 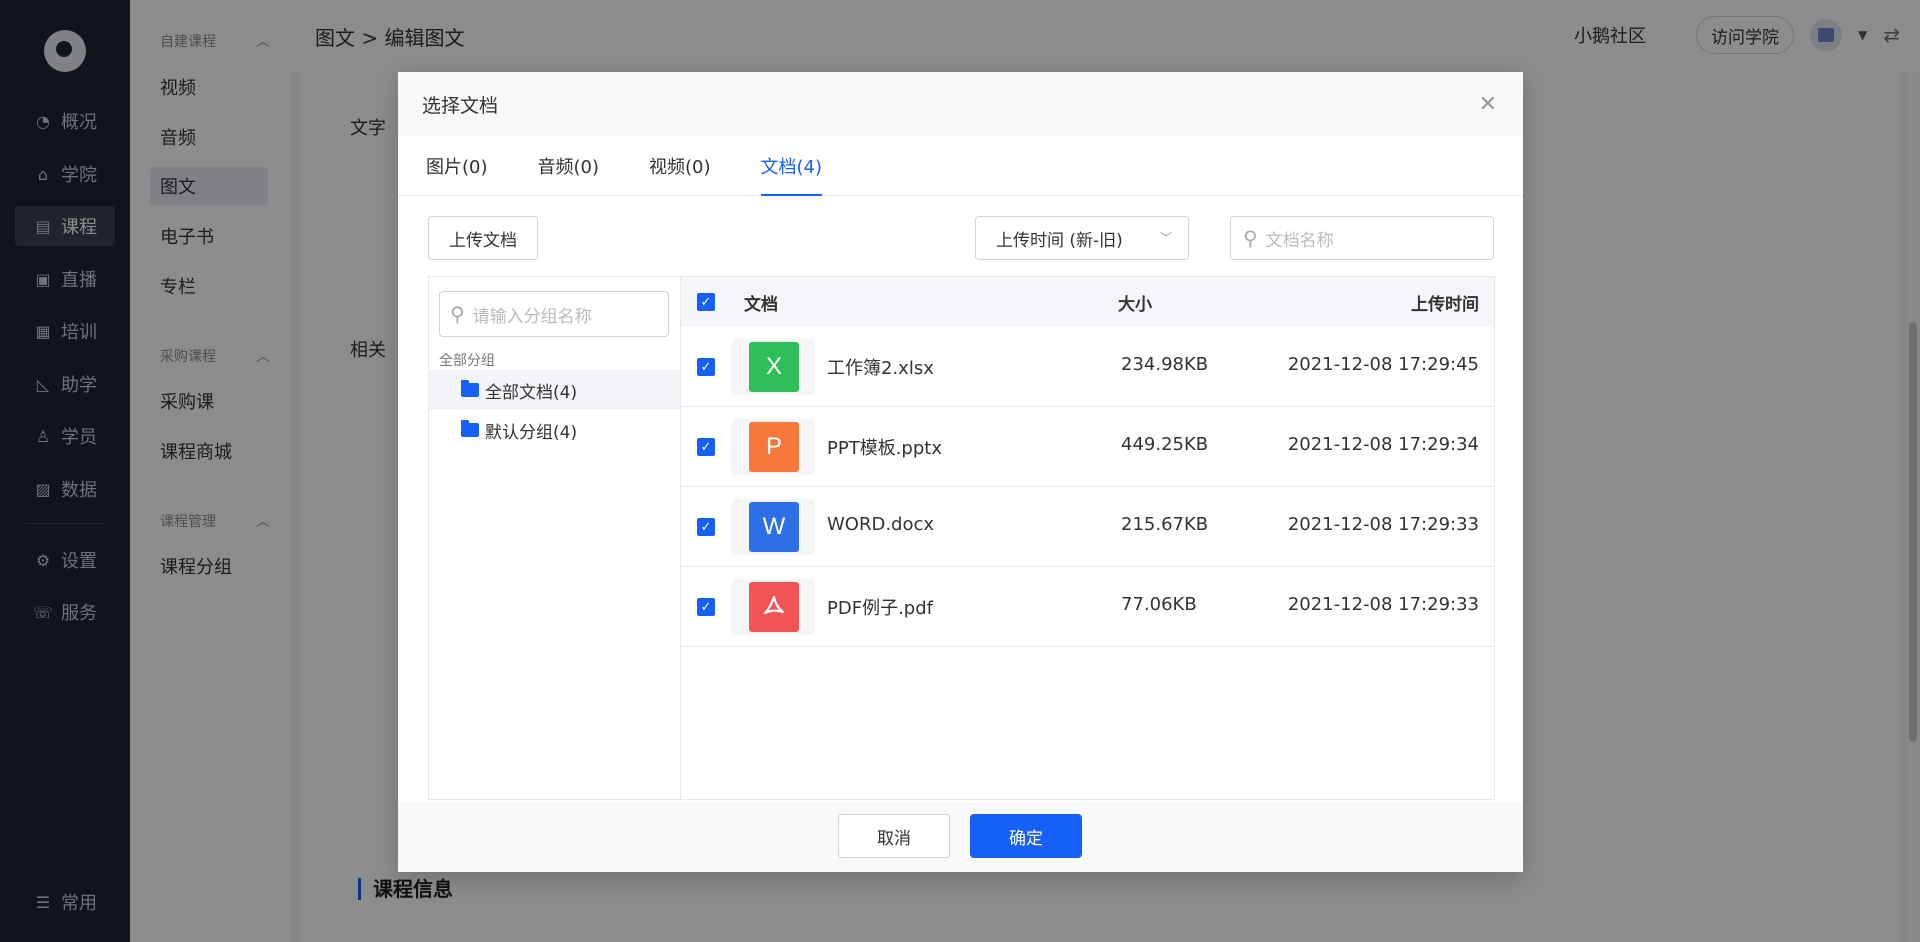 What do you see at coordinates (467, 361) in the screenshot?
I see `group-title: 全部分组` at bounding box center [467, 361].